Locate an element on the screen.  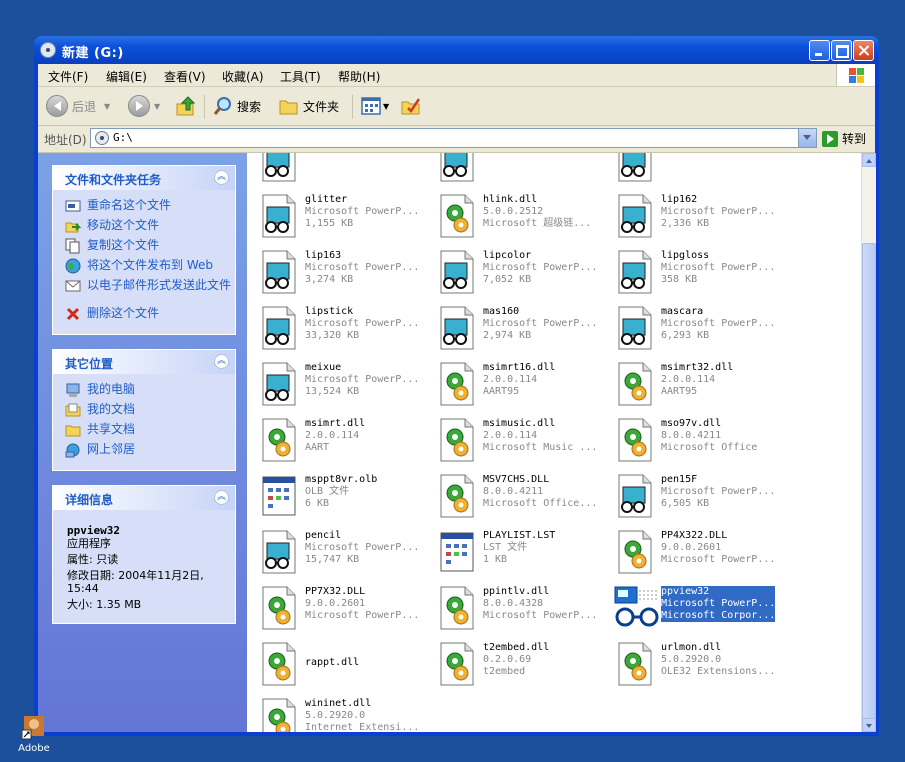
menu-favorites: 收藏(A) is located at coordinates (243, 76).